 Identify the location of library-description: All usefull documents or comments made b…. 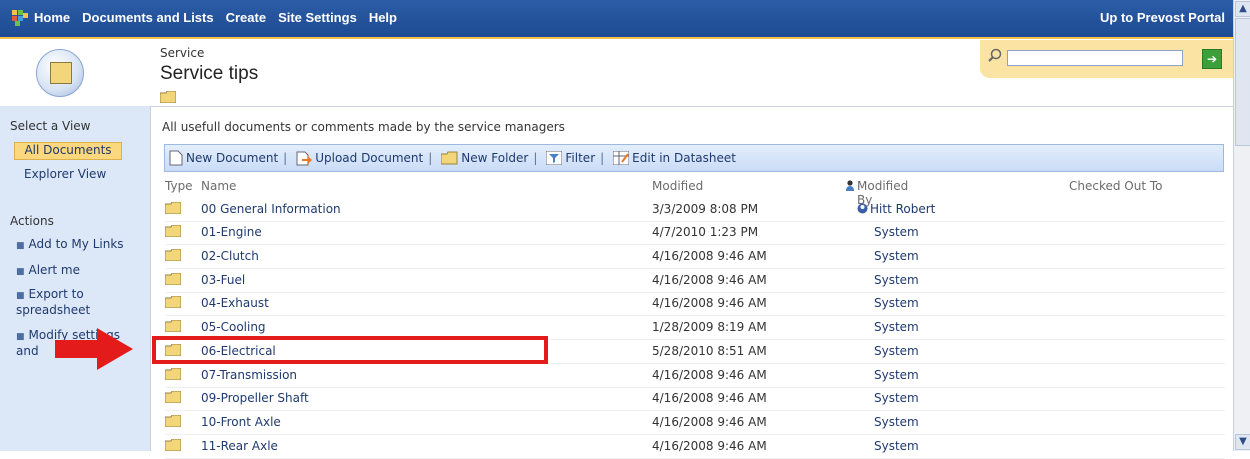
(363, 127).